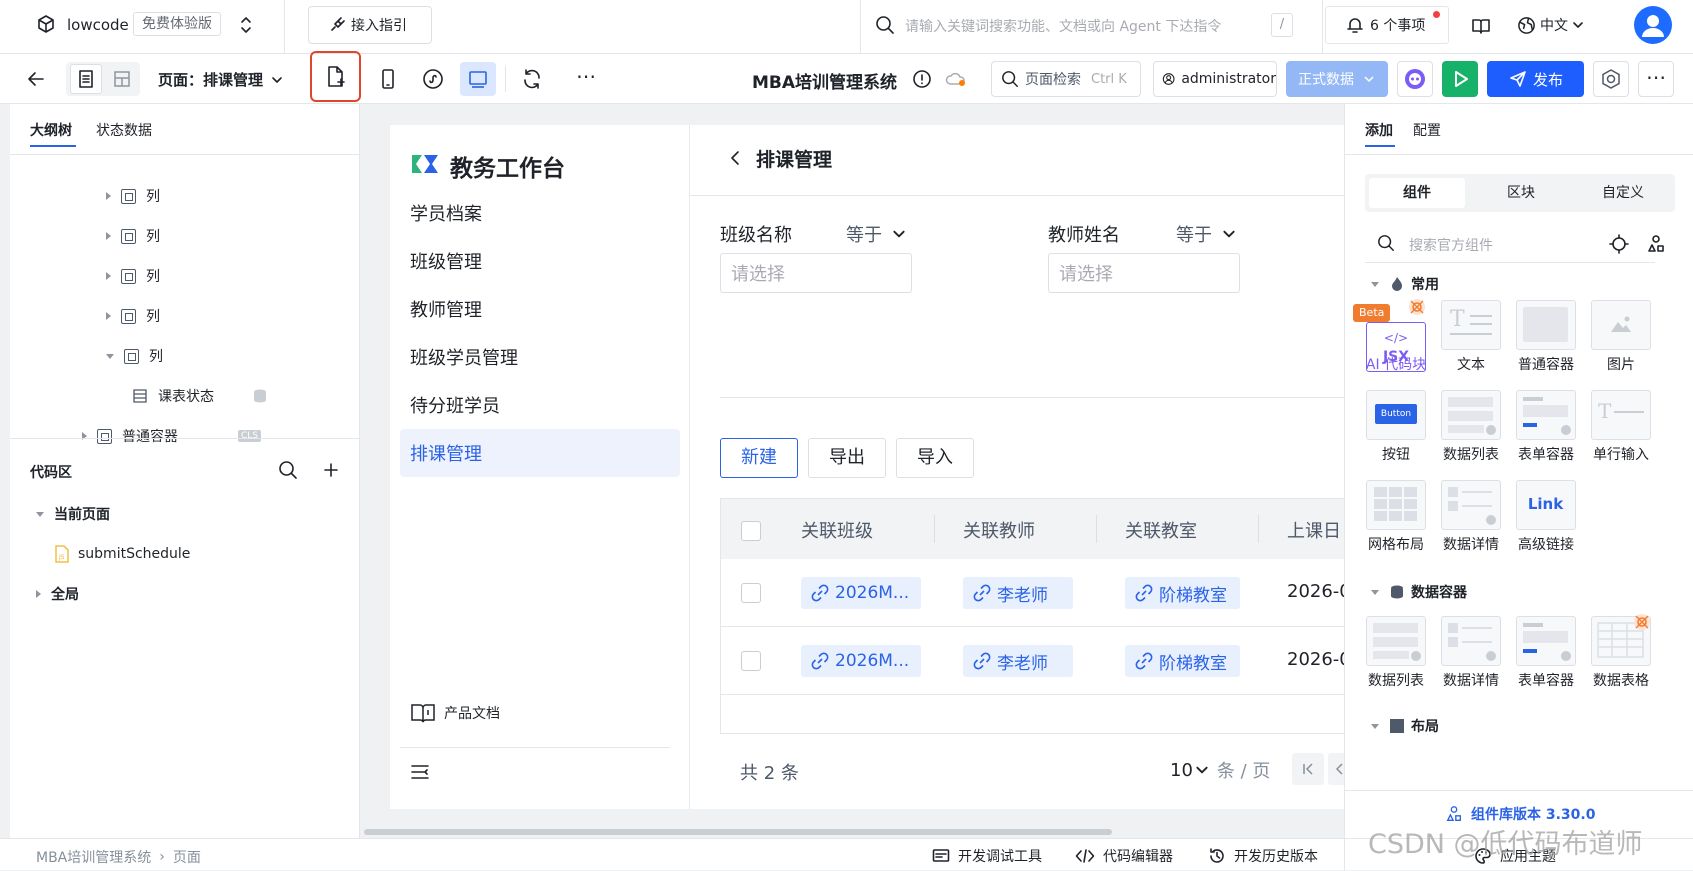 The width and height of the screenshot is (1693, 871). Describe the element at coordinates (455, 713) in the screenshot. I see `product-docs-link: 产品文档` at that location.